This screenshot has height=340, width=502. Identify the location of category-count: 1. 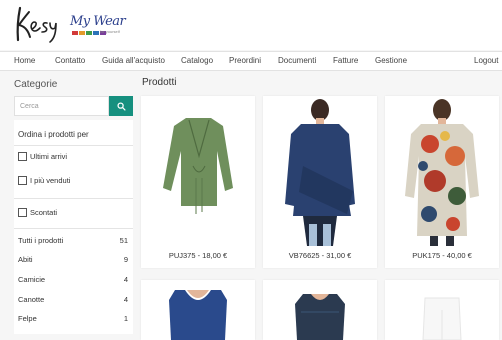
(125, 318).